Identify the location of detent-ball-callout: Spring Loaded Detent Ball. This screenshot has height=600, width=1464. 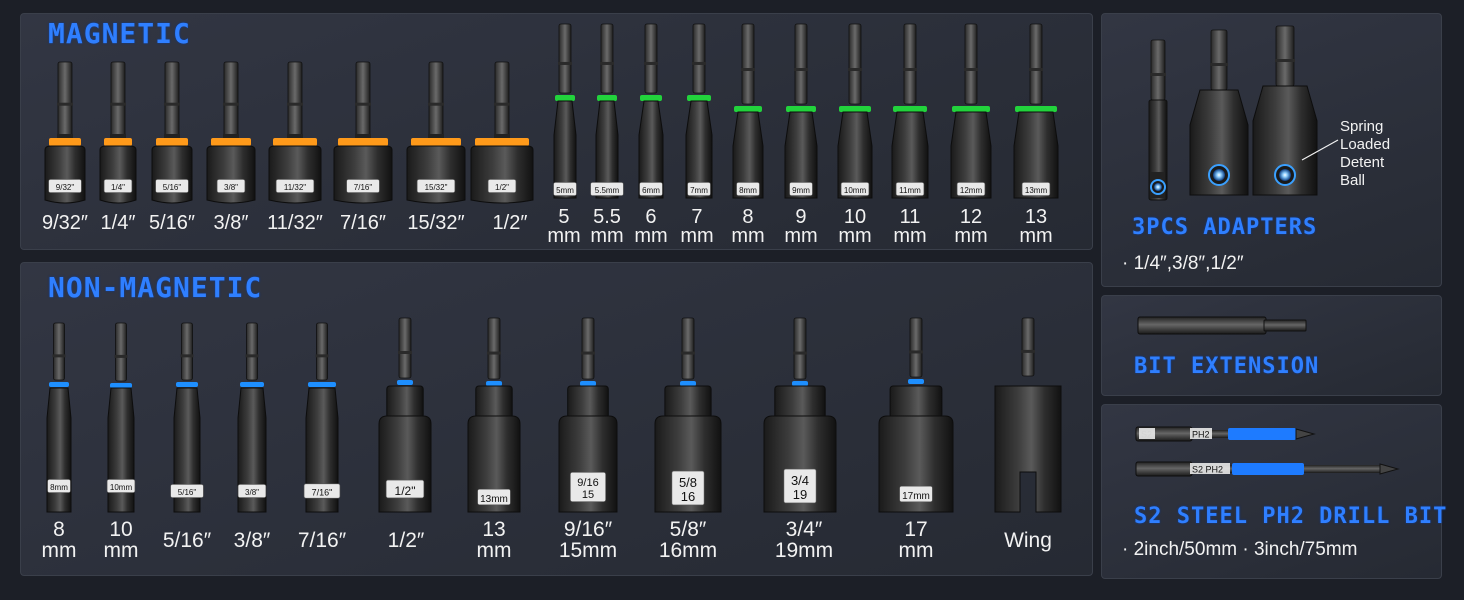
(1365, 153).